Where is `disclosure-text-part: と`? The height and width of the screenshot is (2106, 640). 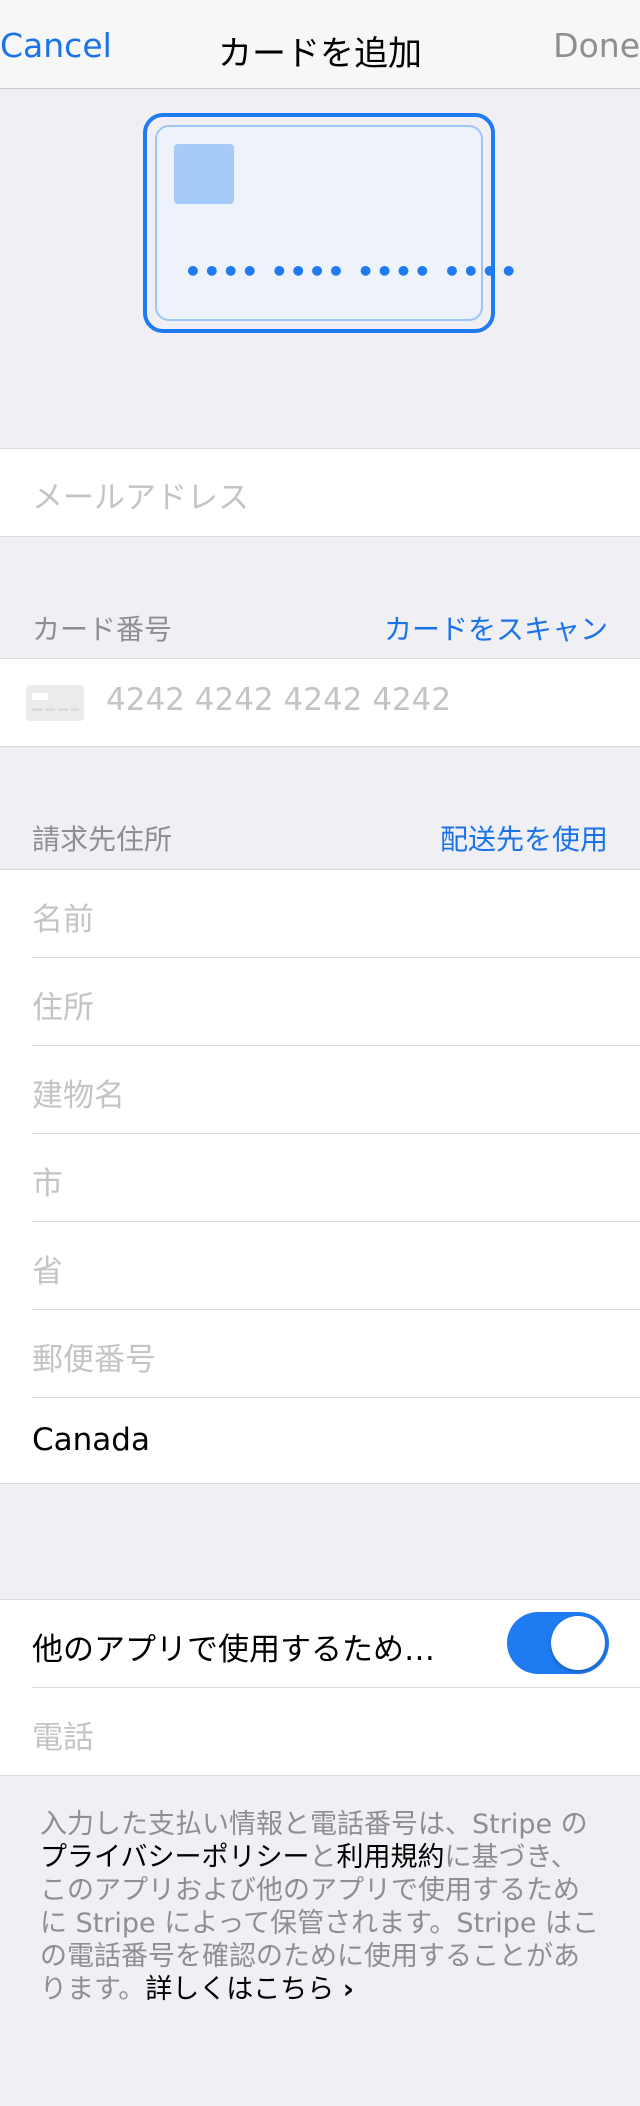
disclosure-text-part: と is located at coordinates (323, 1857).